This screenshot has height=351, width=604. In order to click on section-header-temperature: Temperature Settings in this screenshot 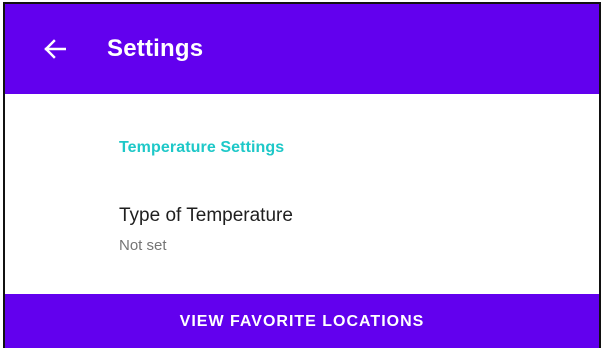, I will do `click(202, 147)`.